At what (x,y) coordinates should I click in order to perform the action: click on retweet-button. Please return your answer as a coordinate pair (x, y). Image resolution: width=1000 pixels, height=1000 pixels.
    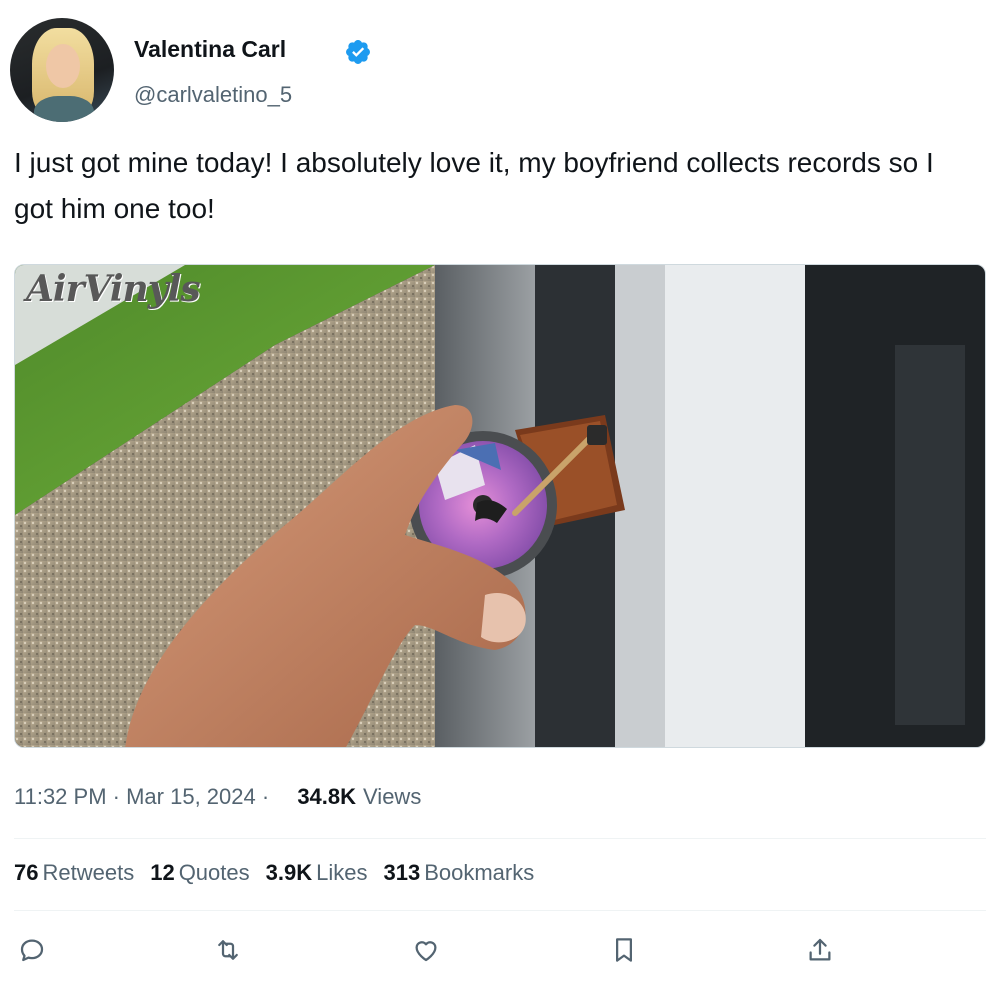
    Looking at the image, I should click on (228, 950).